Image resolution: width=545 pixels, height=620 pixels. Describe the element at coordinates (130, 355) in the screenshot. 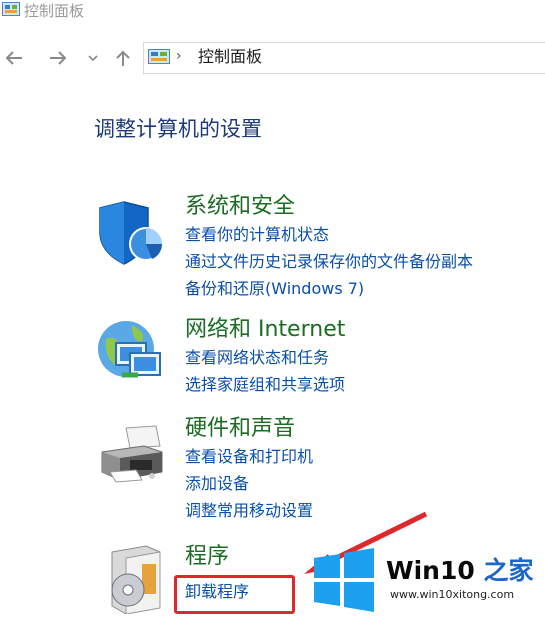

I see `network-globe-icon` at that location.